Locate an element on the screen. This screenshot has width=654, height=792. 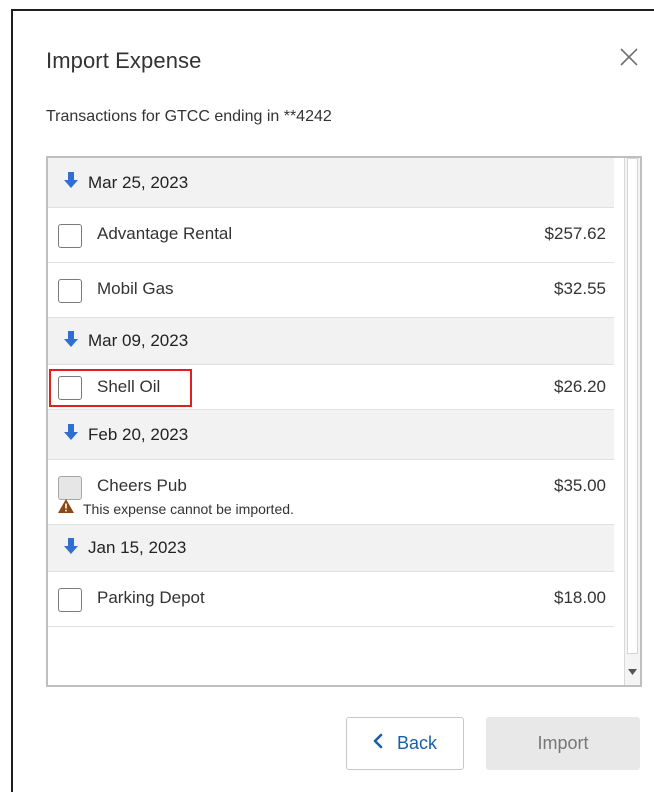
date-group-header: Feb 20, 2023 is located at coordinates (331, 435).